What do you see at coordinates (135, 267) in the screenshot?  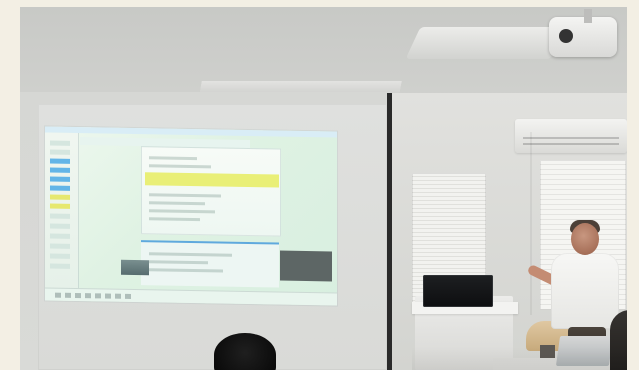 I see `projected-thumbnail` at bounding box center [135, 267].